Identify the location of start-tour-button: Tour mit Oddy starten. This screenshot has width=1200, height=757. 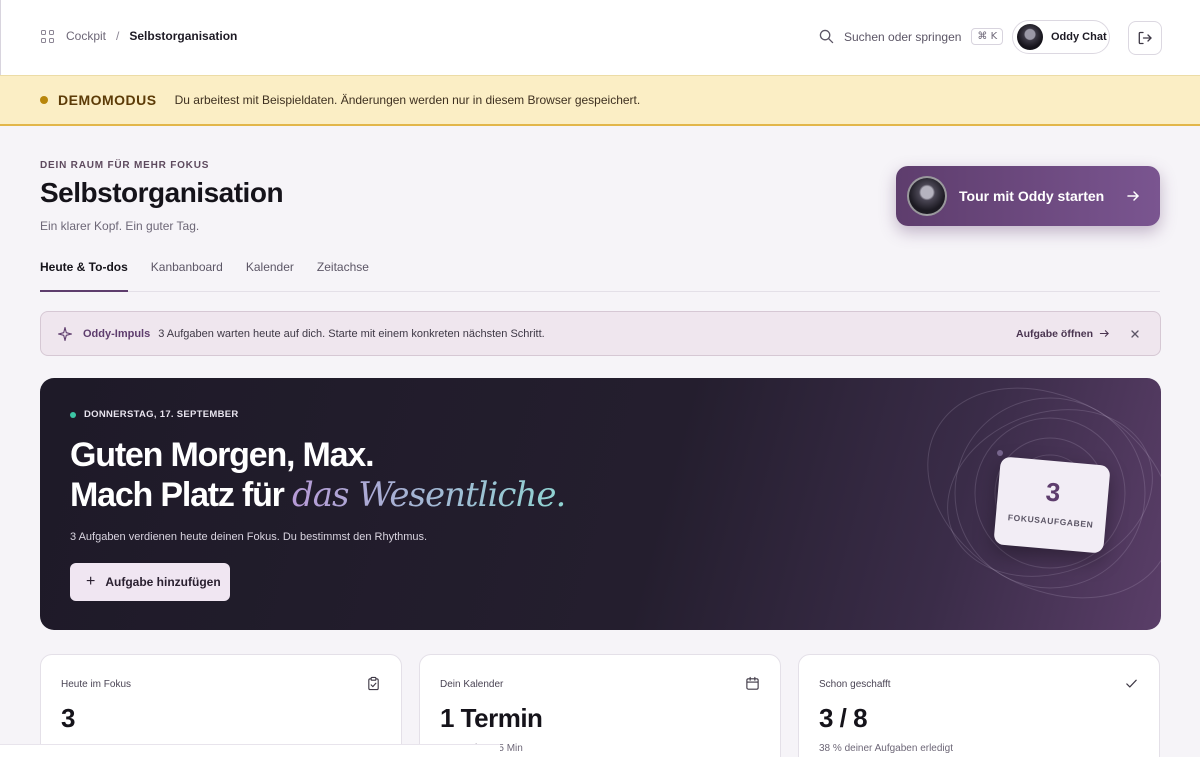
(1028, 196).